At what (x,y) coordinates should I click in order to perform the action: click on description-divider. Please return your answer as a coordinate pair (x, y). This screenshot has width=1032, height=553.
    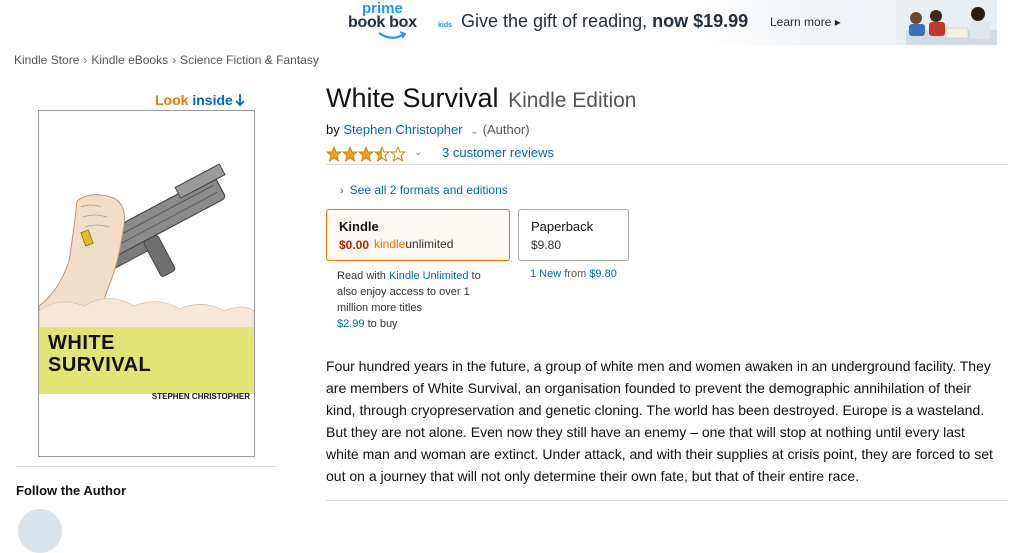
    Looking at the image, I should click on (667, 500).